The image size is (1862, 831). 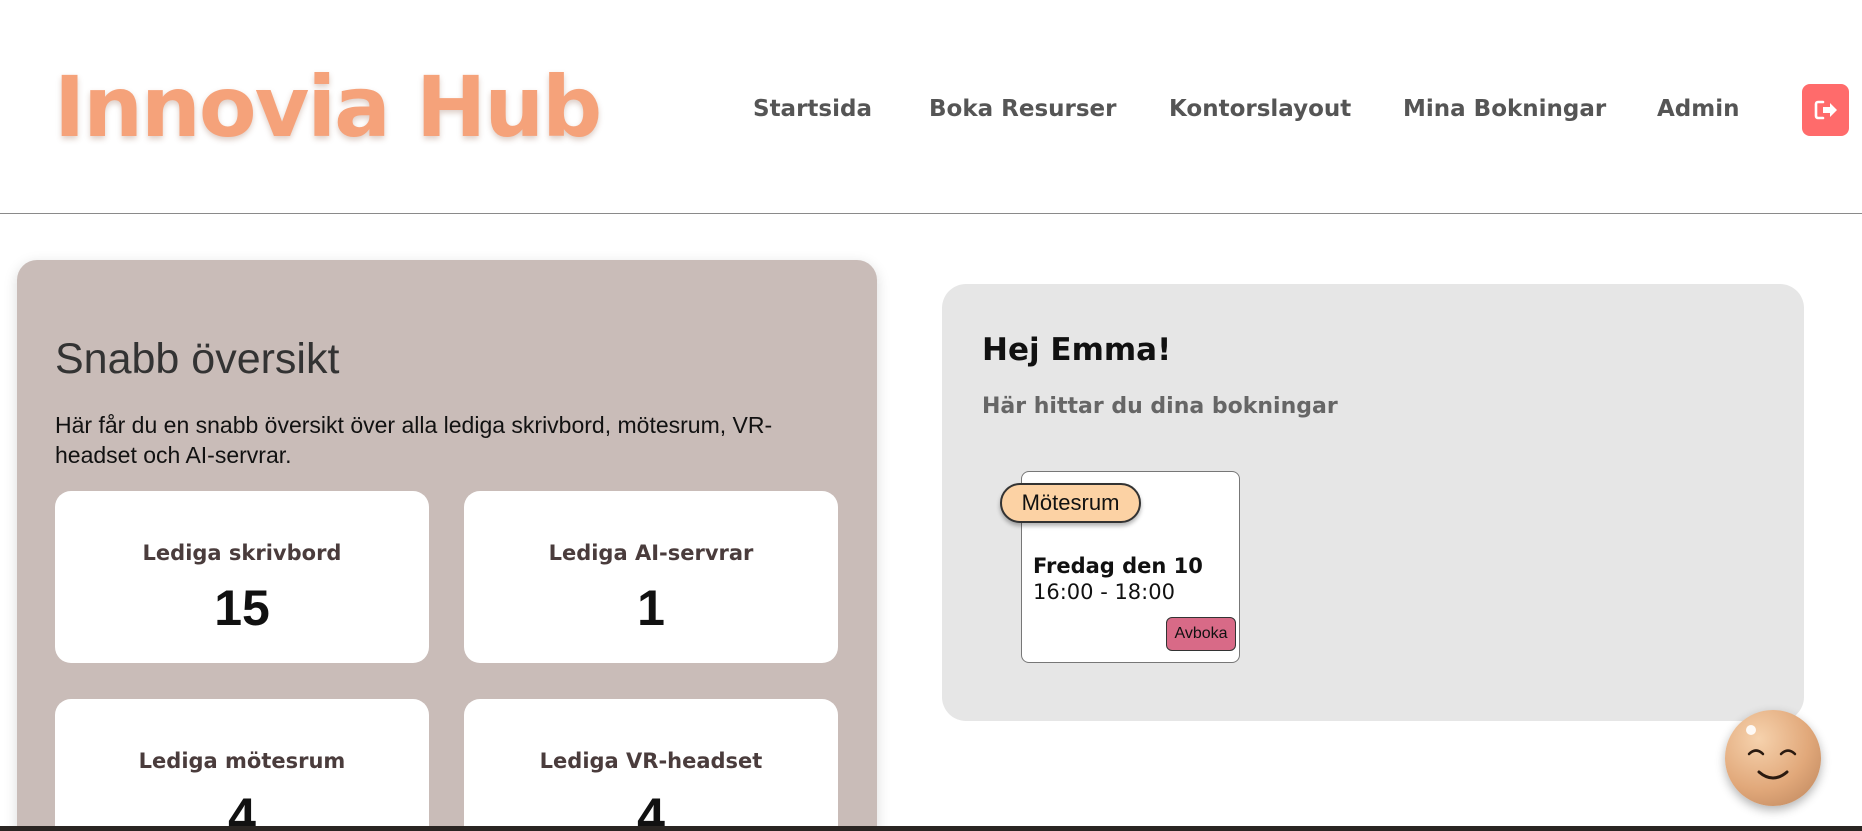 What do you see at coordinates (1260, 109) in the screenshot?
I see `nav-item-kontorslayout: Kontorslayout` at bounding box center [1260, 109].